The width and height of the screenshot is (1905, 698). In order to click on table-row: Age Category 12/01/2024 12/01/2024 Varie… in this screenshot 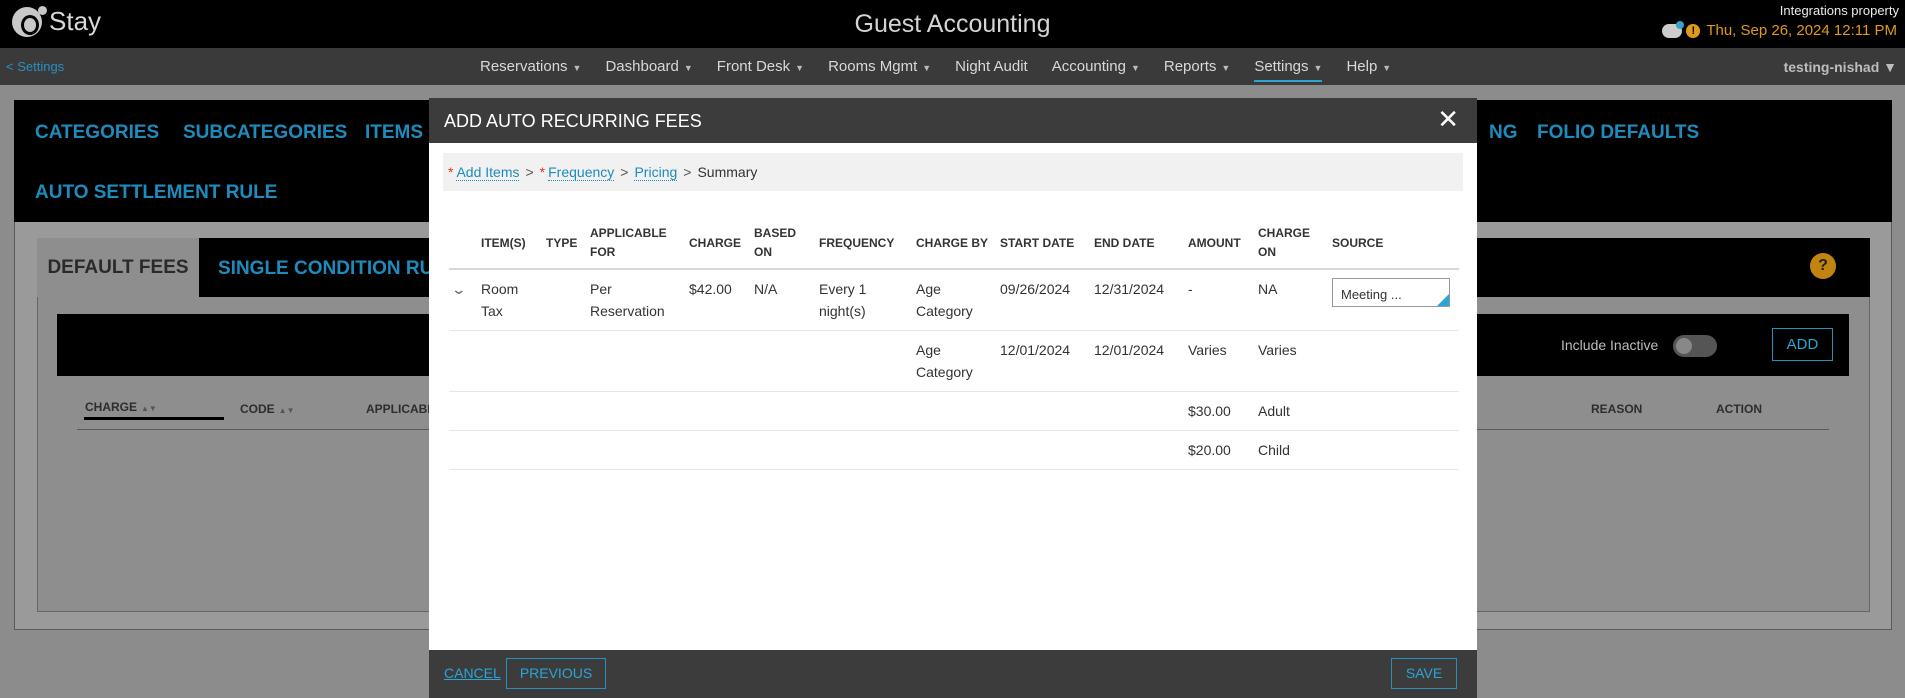, I will do `click(954, 361)`.